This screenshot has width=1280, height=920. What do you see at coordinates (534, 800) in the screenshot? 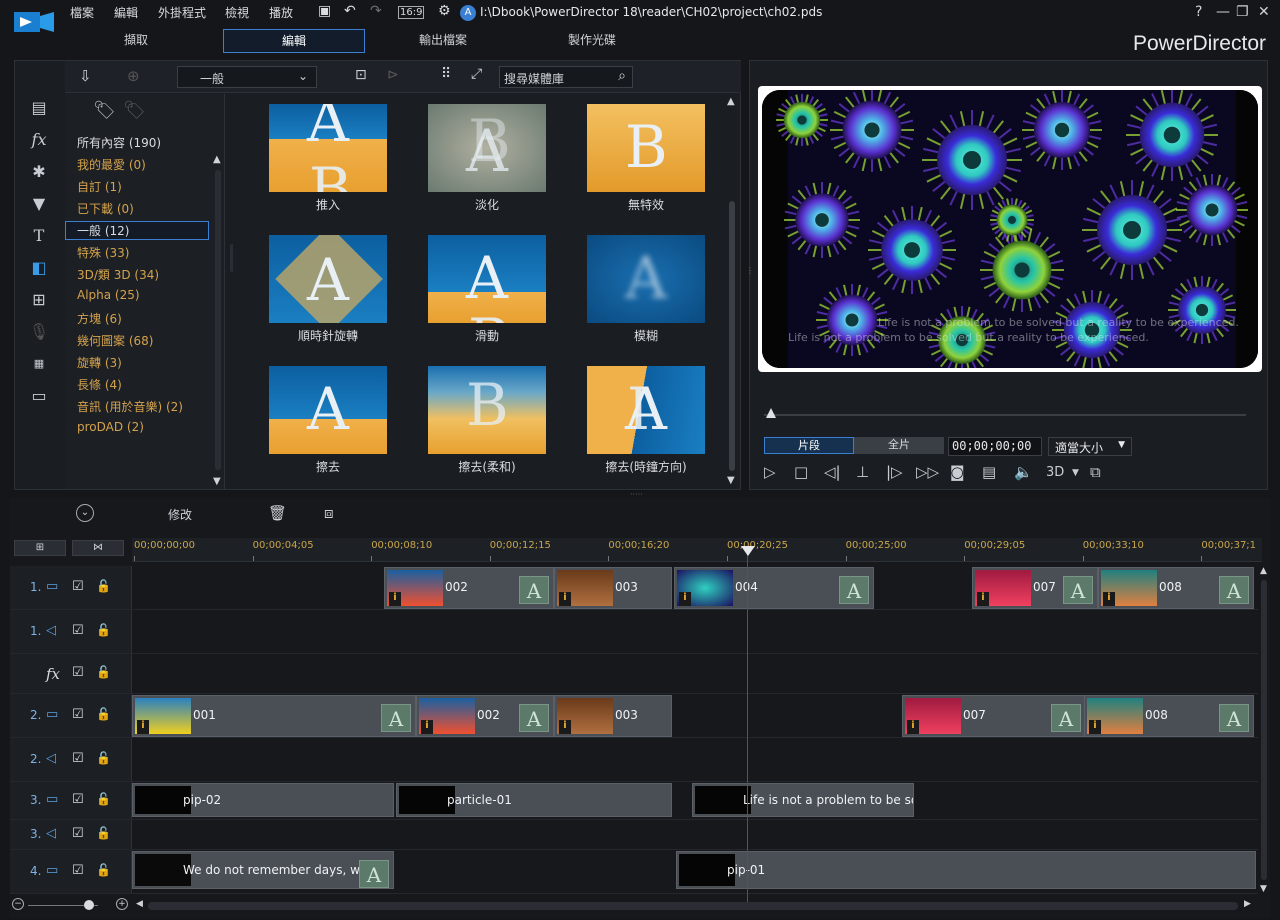
I see `timeline-clip: particle-01` at bounding box center [534, 800].